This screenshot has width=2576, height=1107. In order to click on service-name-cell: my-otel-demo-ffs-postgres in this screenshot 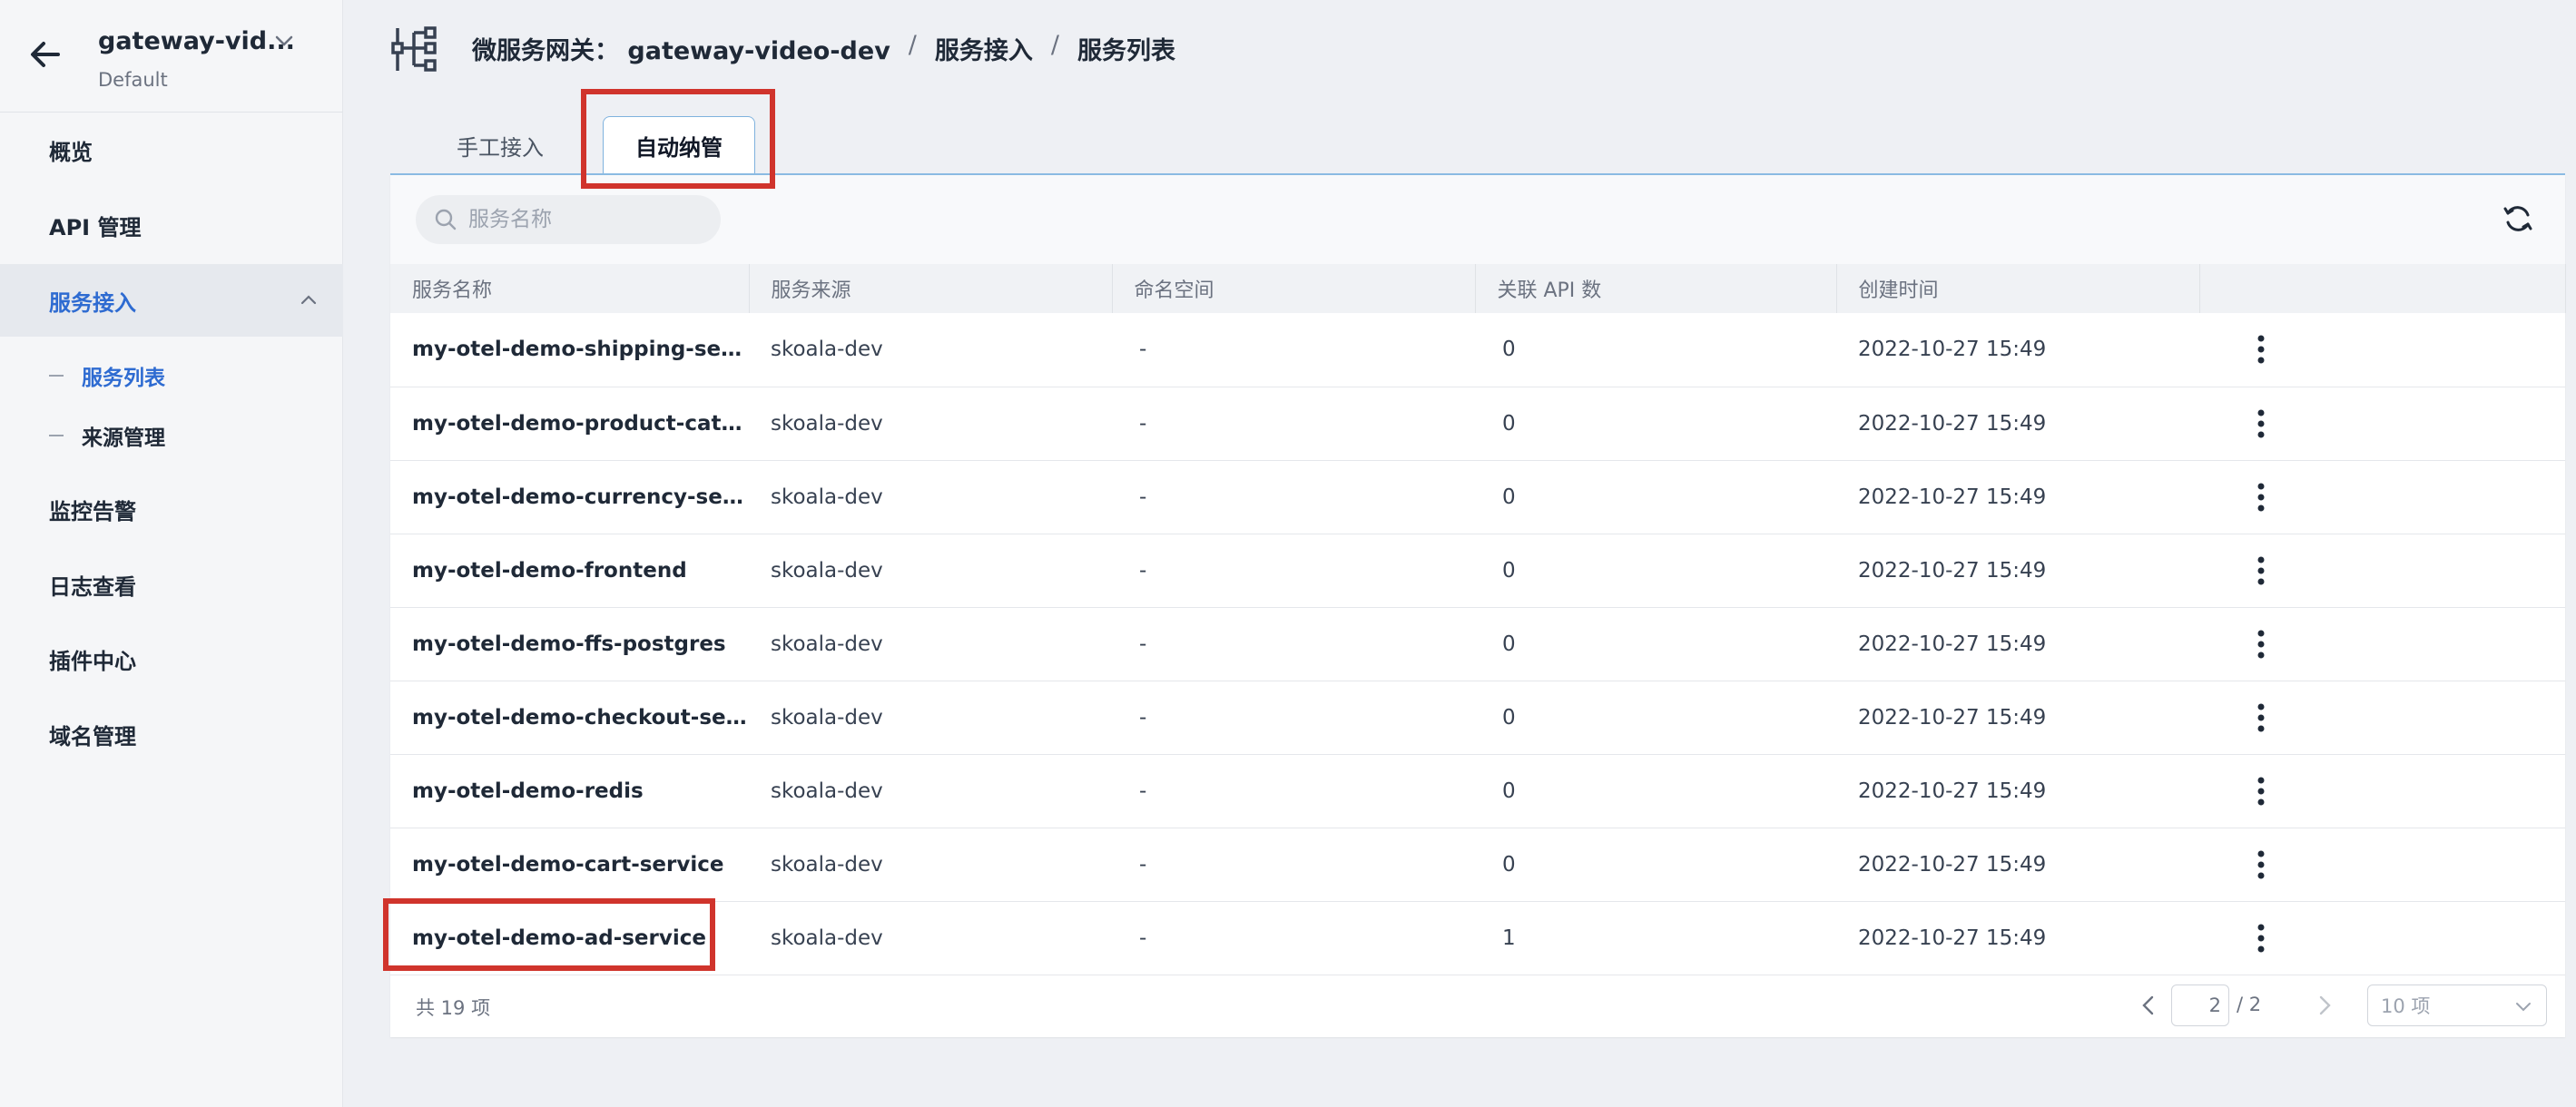, I will do `click(569, 644)`.